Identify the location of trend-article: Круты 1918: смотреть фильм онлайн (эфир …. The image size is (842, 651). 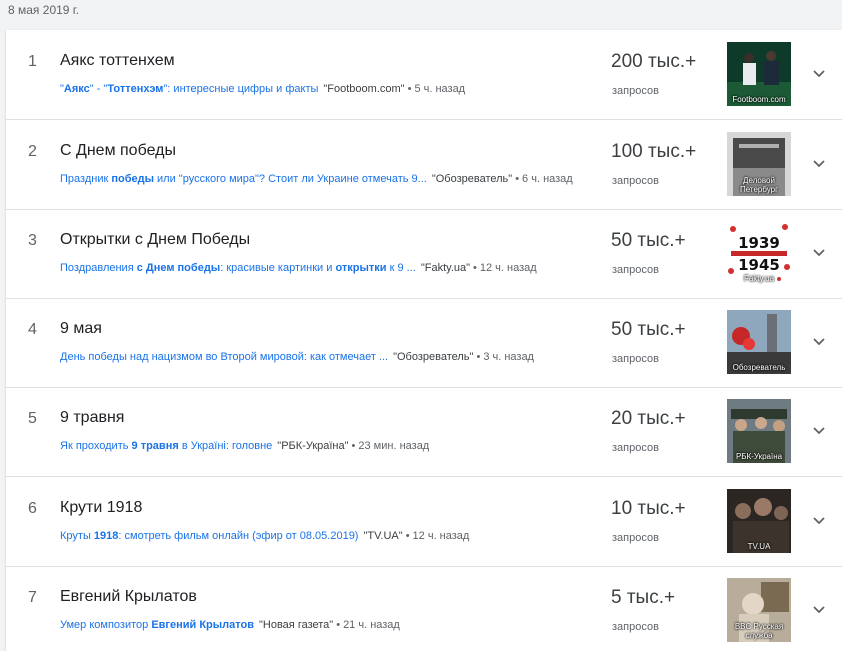
(264, 536).